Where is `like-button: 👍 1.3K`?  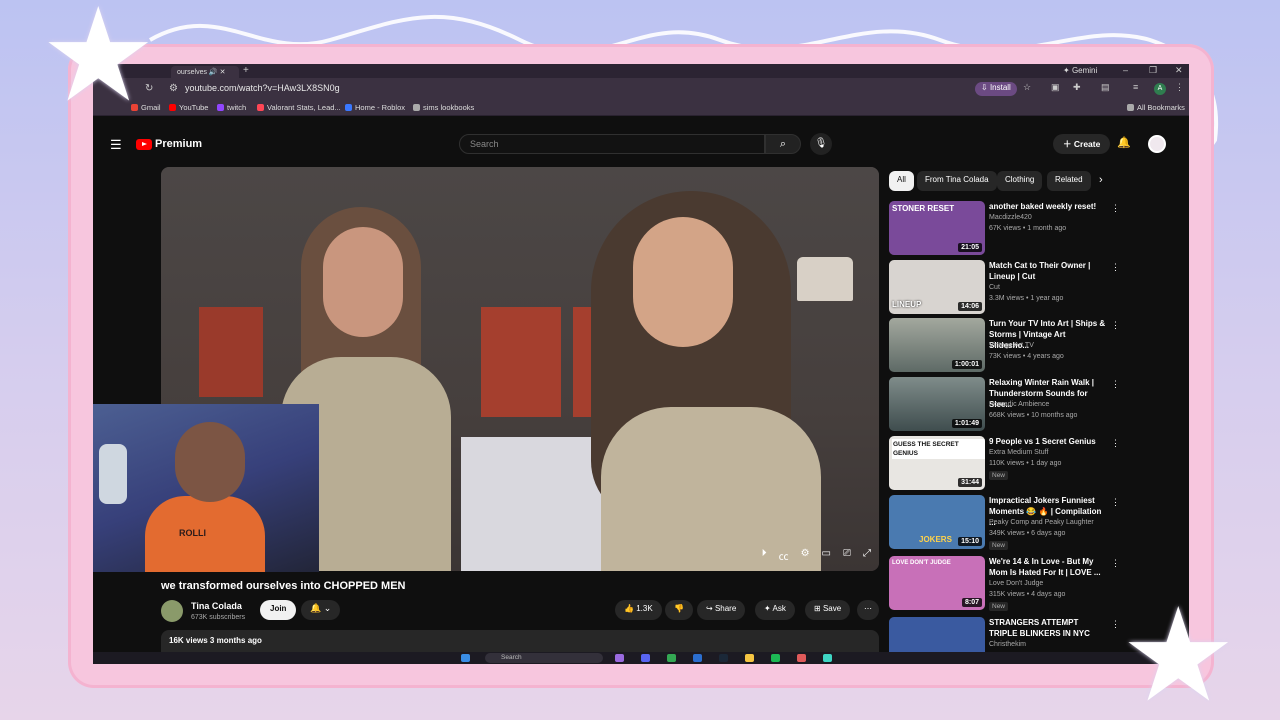
like-button: 👍 1.3K is located at coordinates (638, 610).